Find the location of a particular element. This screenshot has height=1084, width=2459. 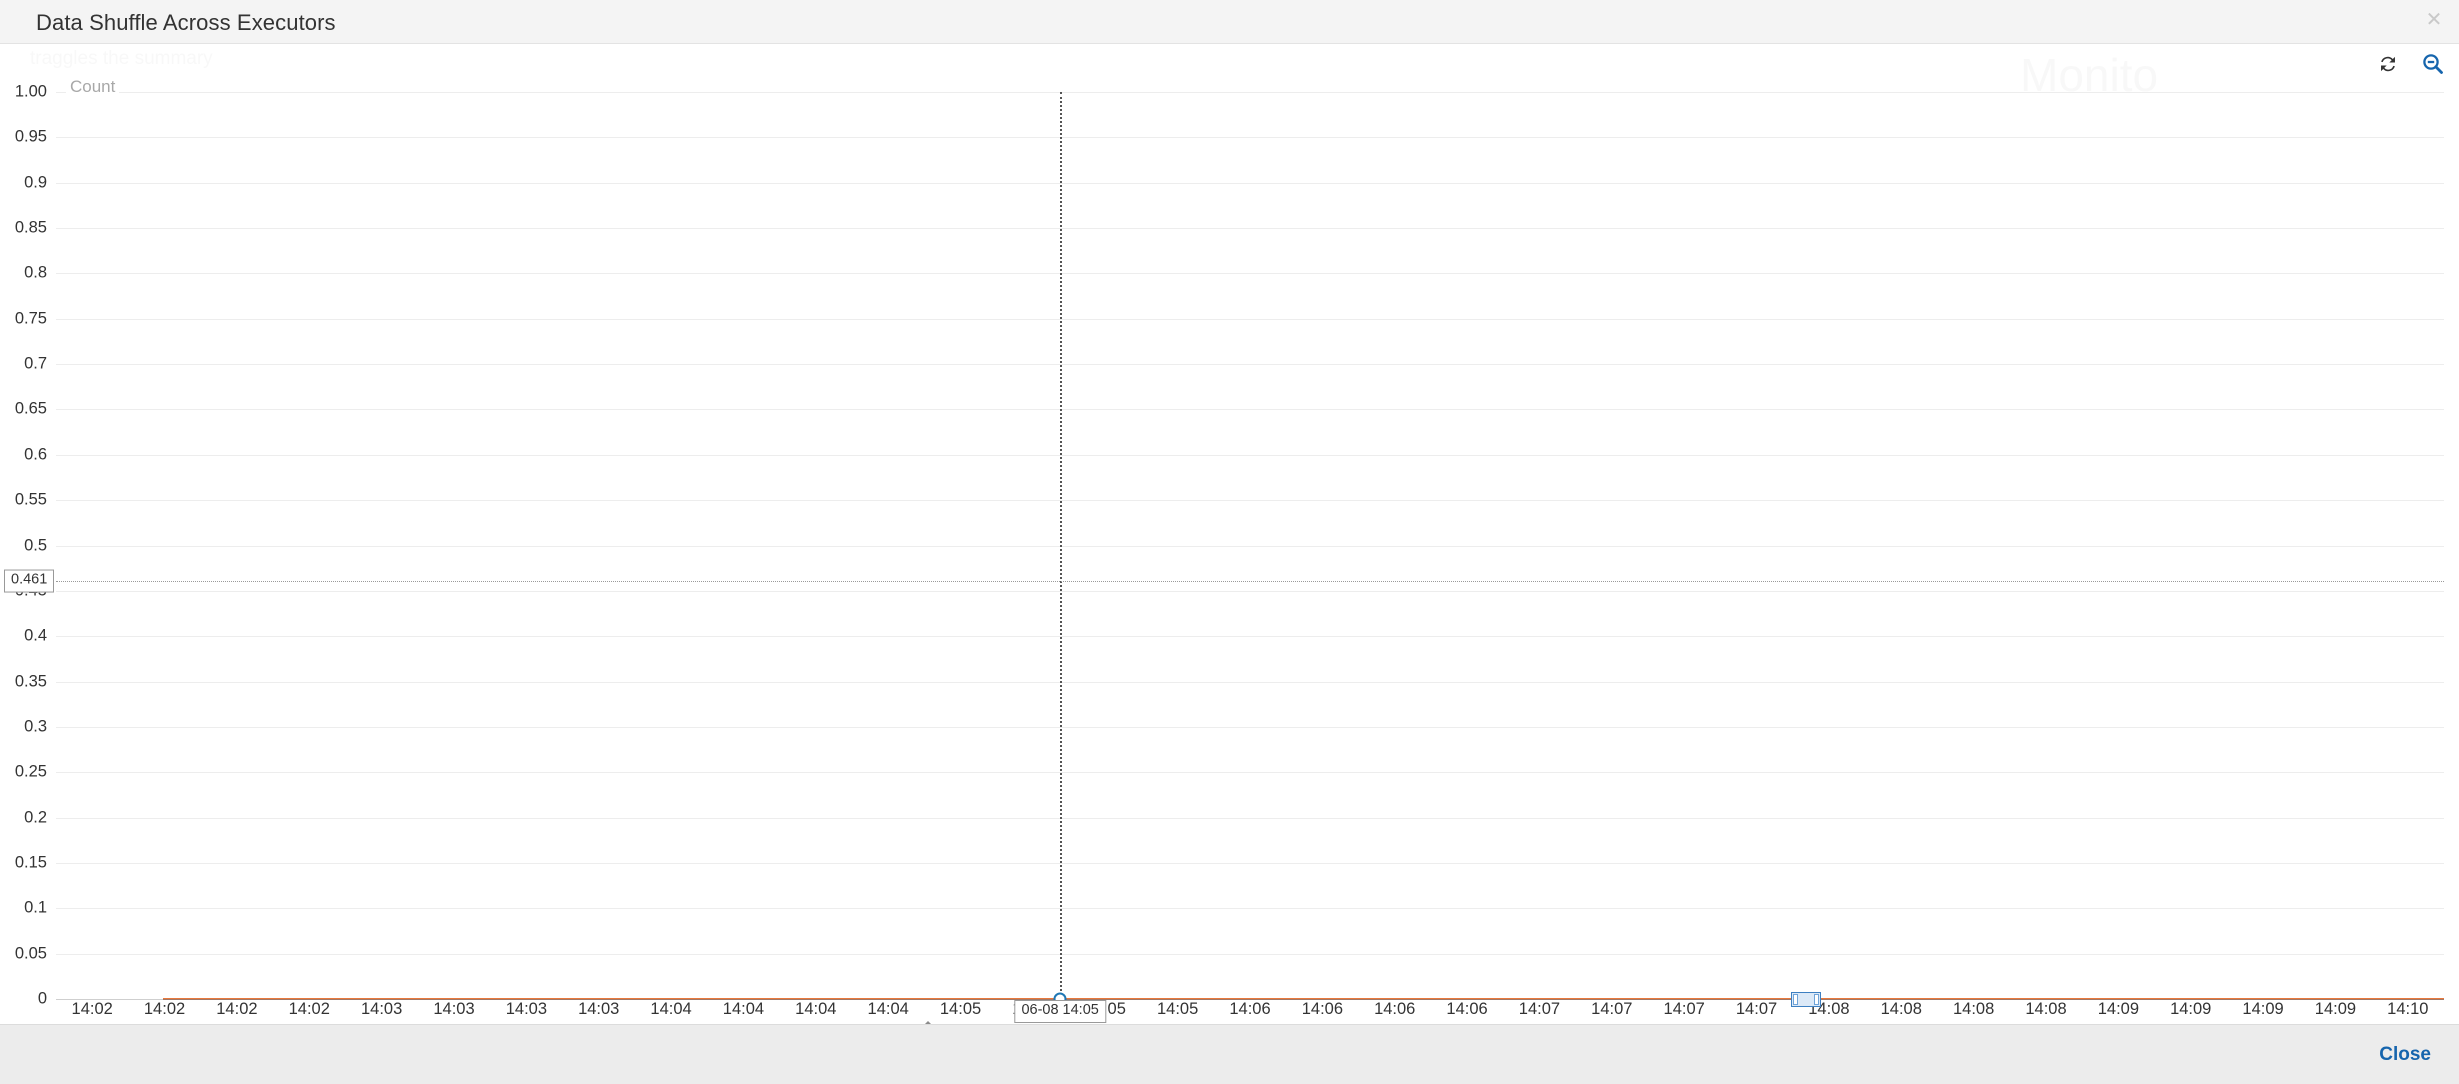

x-axis-range-brush is located at coordinates (1805, 999).